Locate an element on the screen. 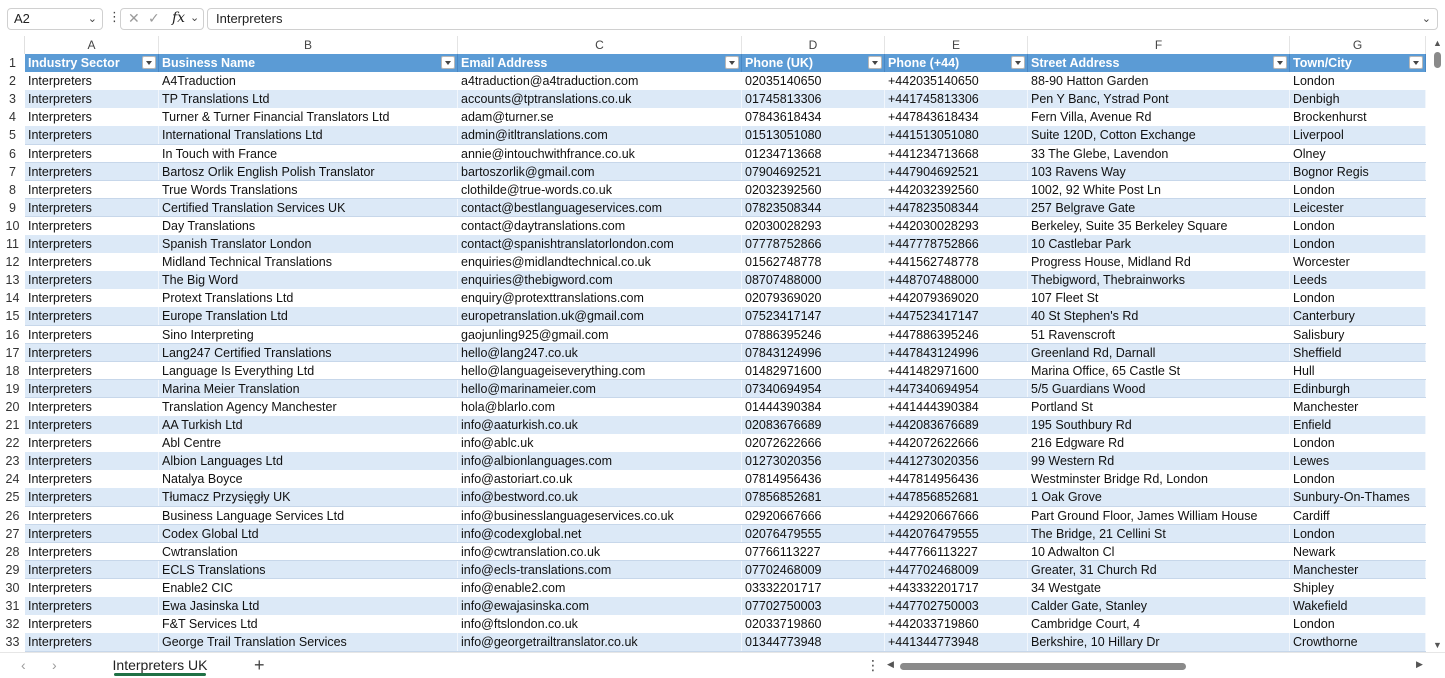 Image resolution: width=1445 pixels, height=678 pixels. table-cell: bartoszorlik@gmail.com is located at coordinates (600, 171).